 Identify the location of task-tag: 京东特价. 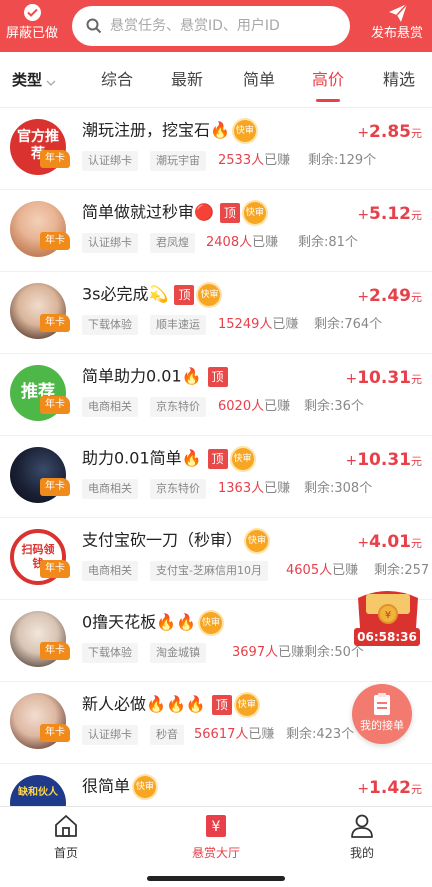
(178, 407).